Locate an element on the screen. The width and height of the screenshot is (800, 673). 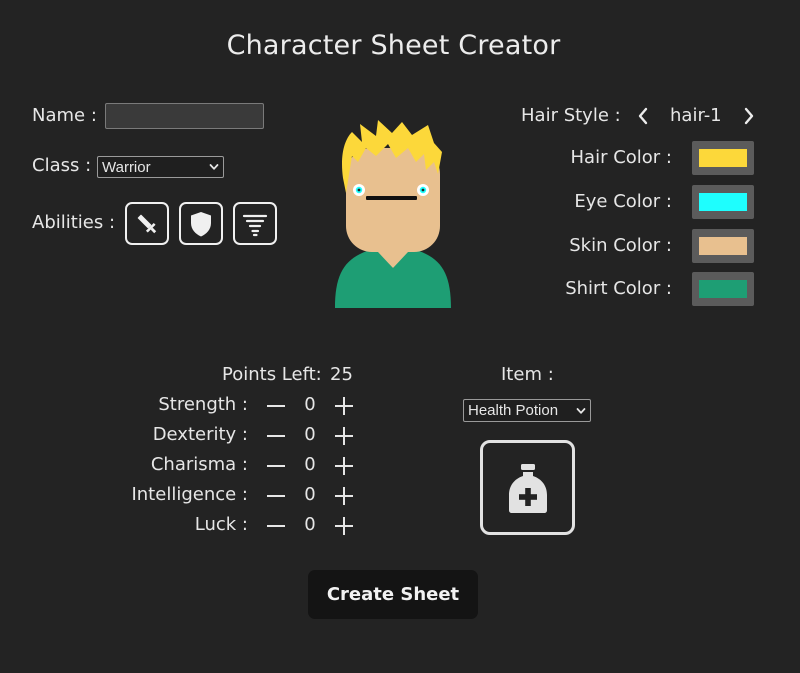
hair-style-value: hair-1 is located at coordinates (696, 115).